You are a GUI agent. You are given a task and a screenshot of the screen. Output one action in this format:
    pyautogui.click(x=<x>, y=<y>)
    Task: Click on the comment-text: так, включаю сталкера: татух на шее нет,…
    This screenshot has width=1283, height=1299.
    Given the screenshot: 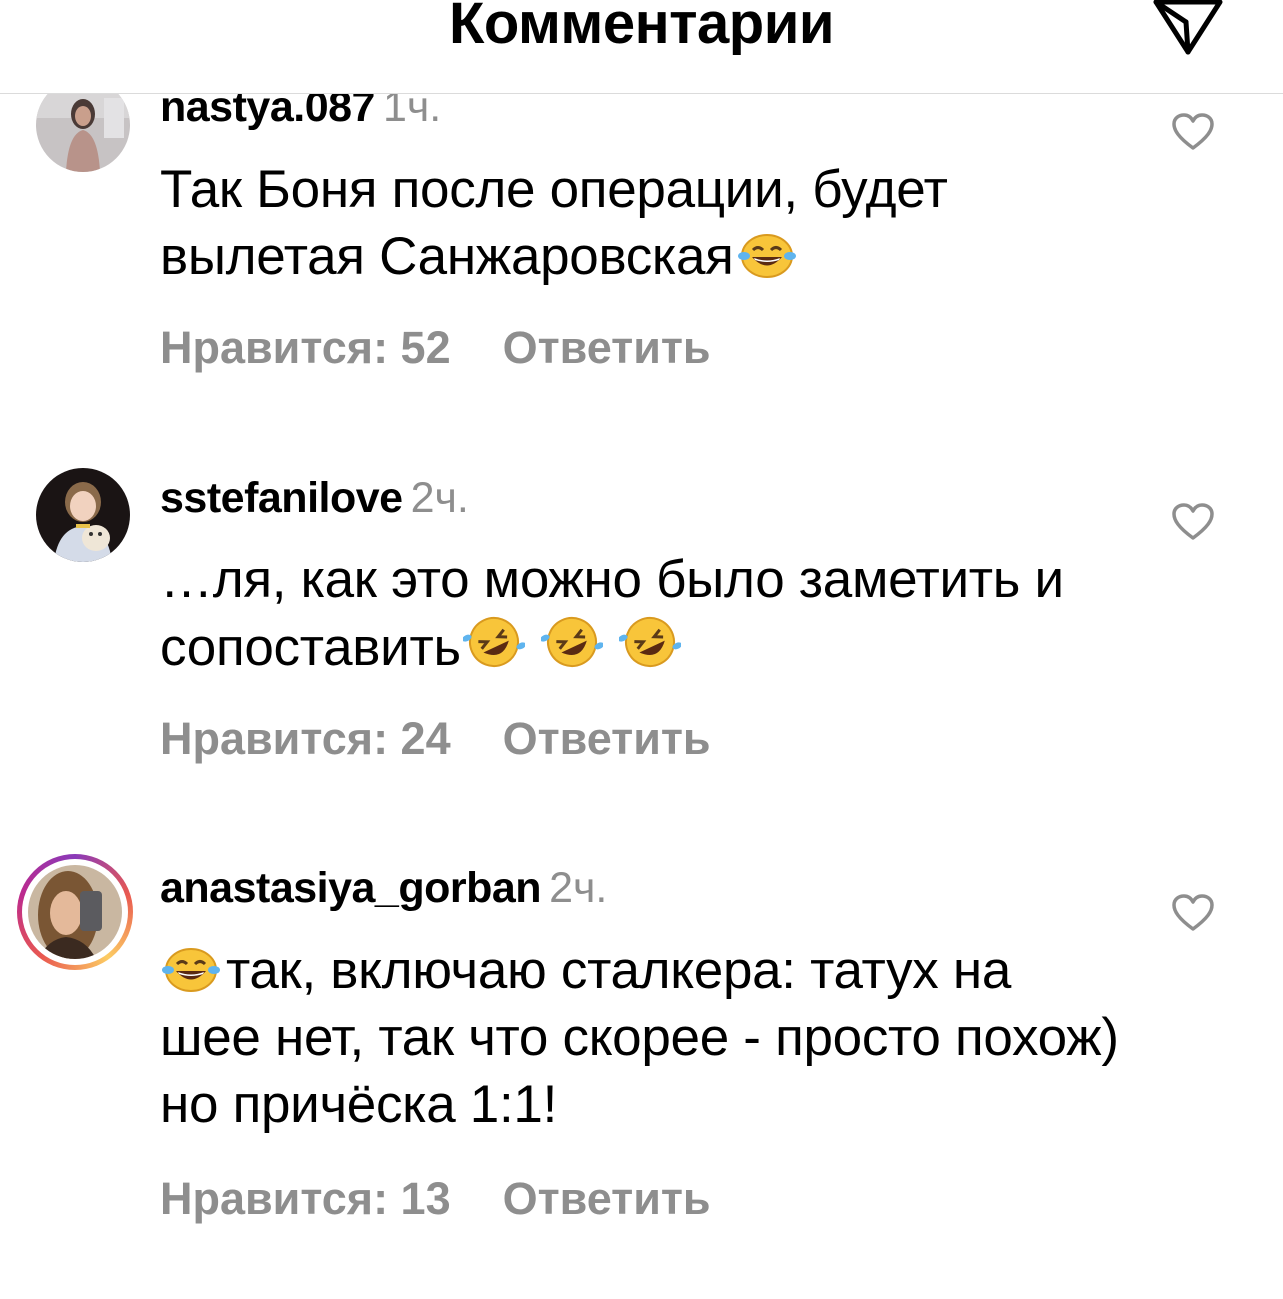 What is the action you would take?
    pyautogui.click(x=640, y=1037)
    